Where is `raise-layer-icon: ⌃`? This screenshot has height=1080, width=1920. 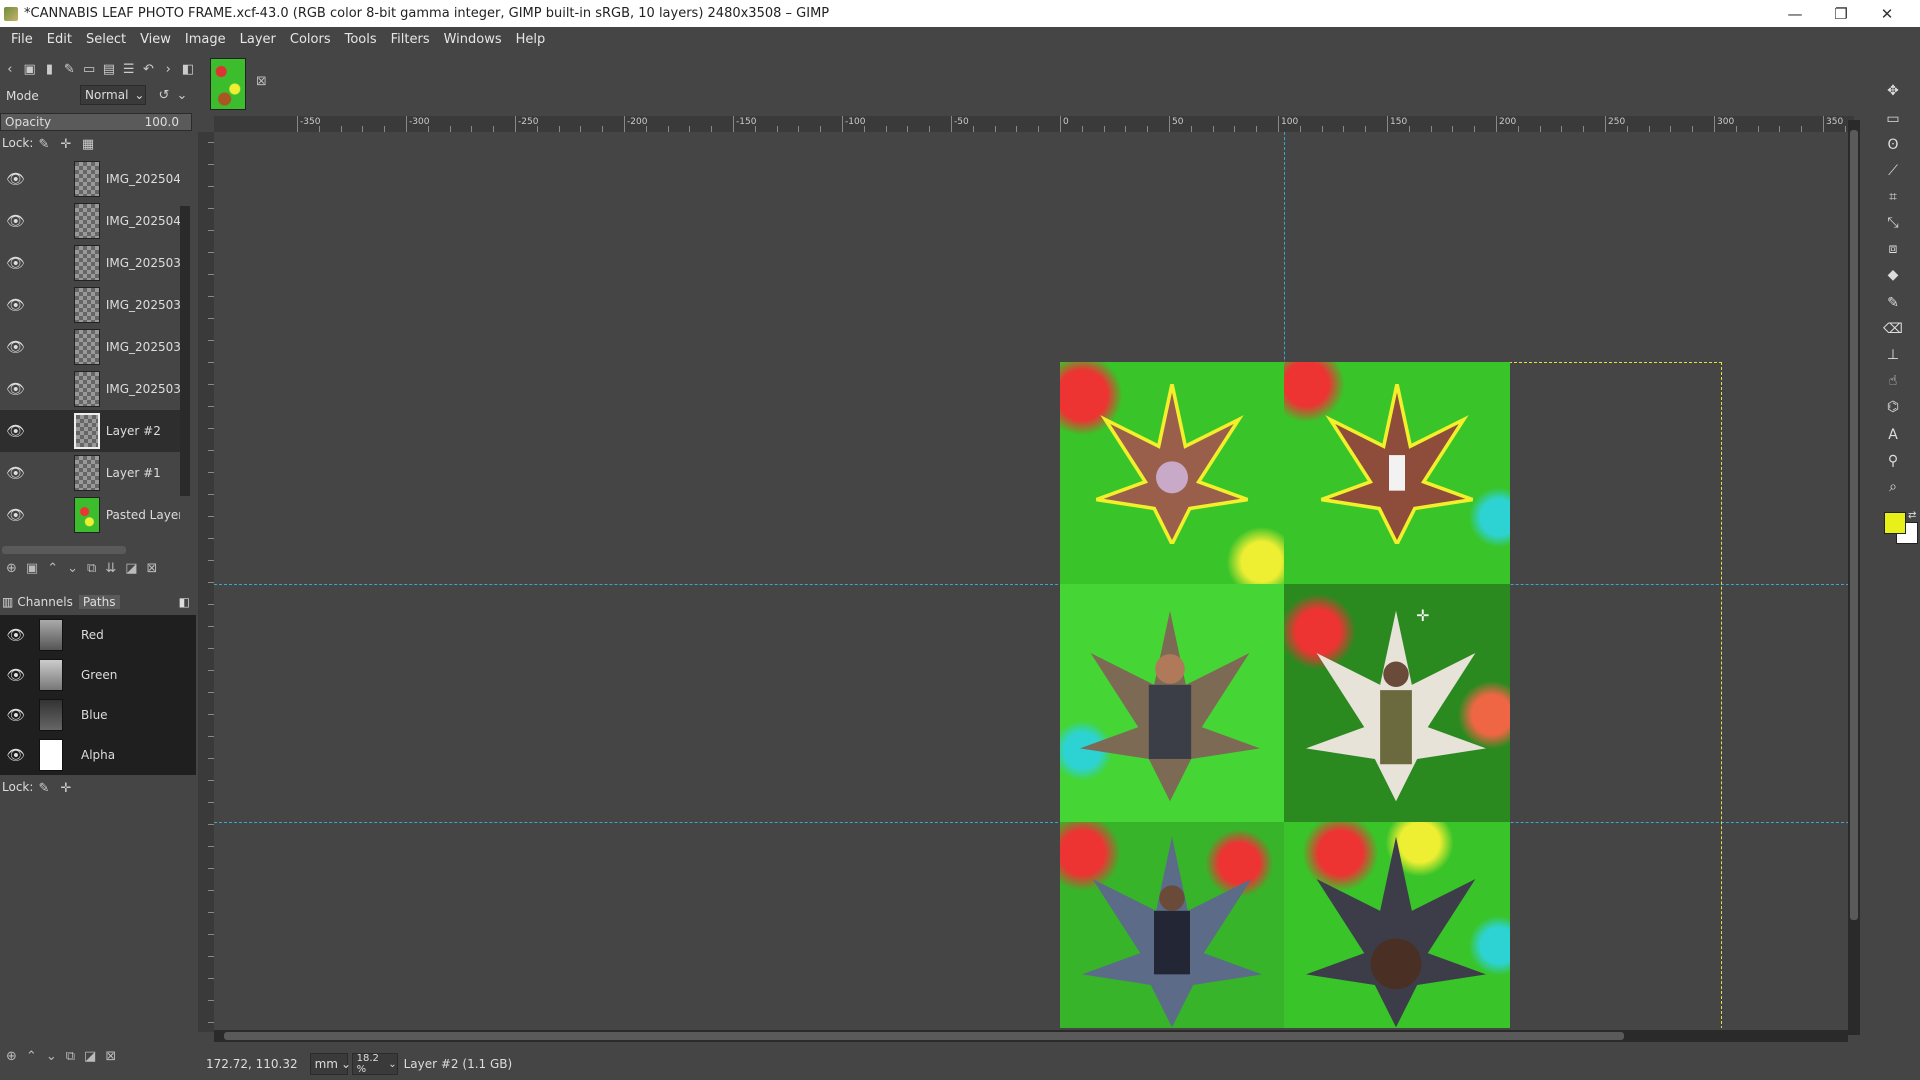
raise-layer-icon: ⌃ is located at coordinates (52, 568).